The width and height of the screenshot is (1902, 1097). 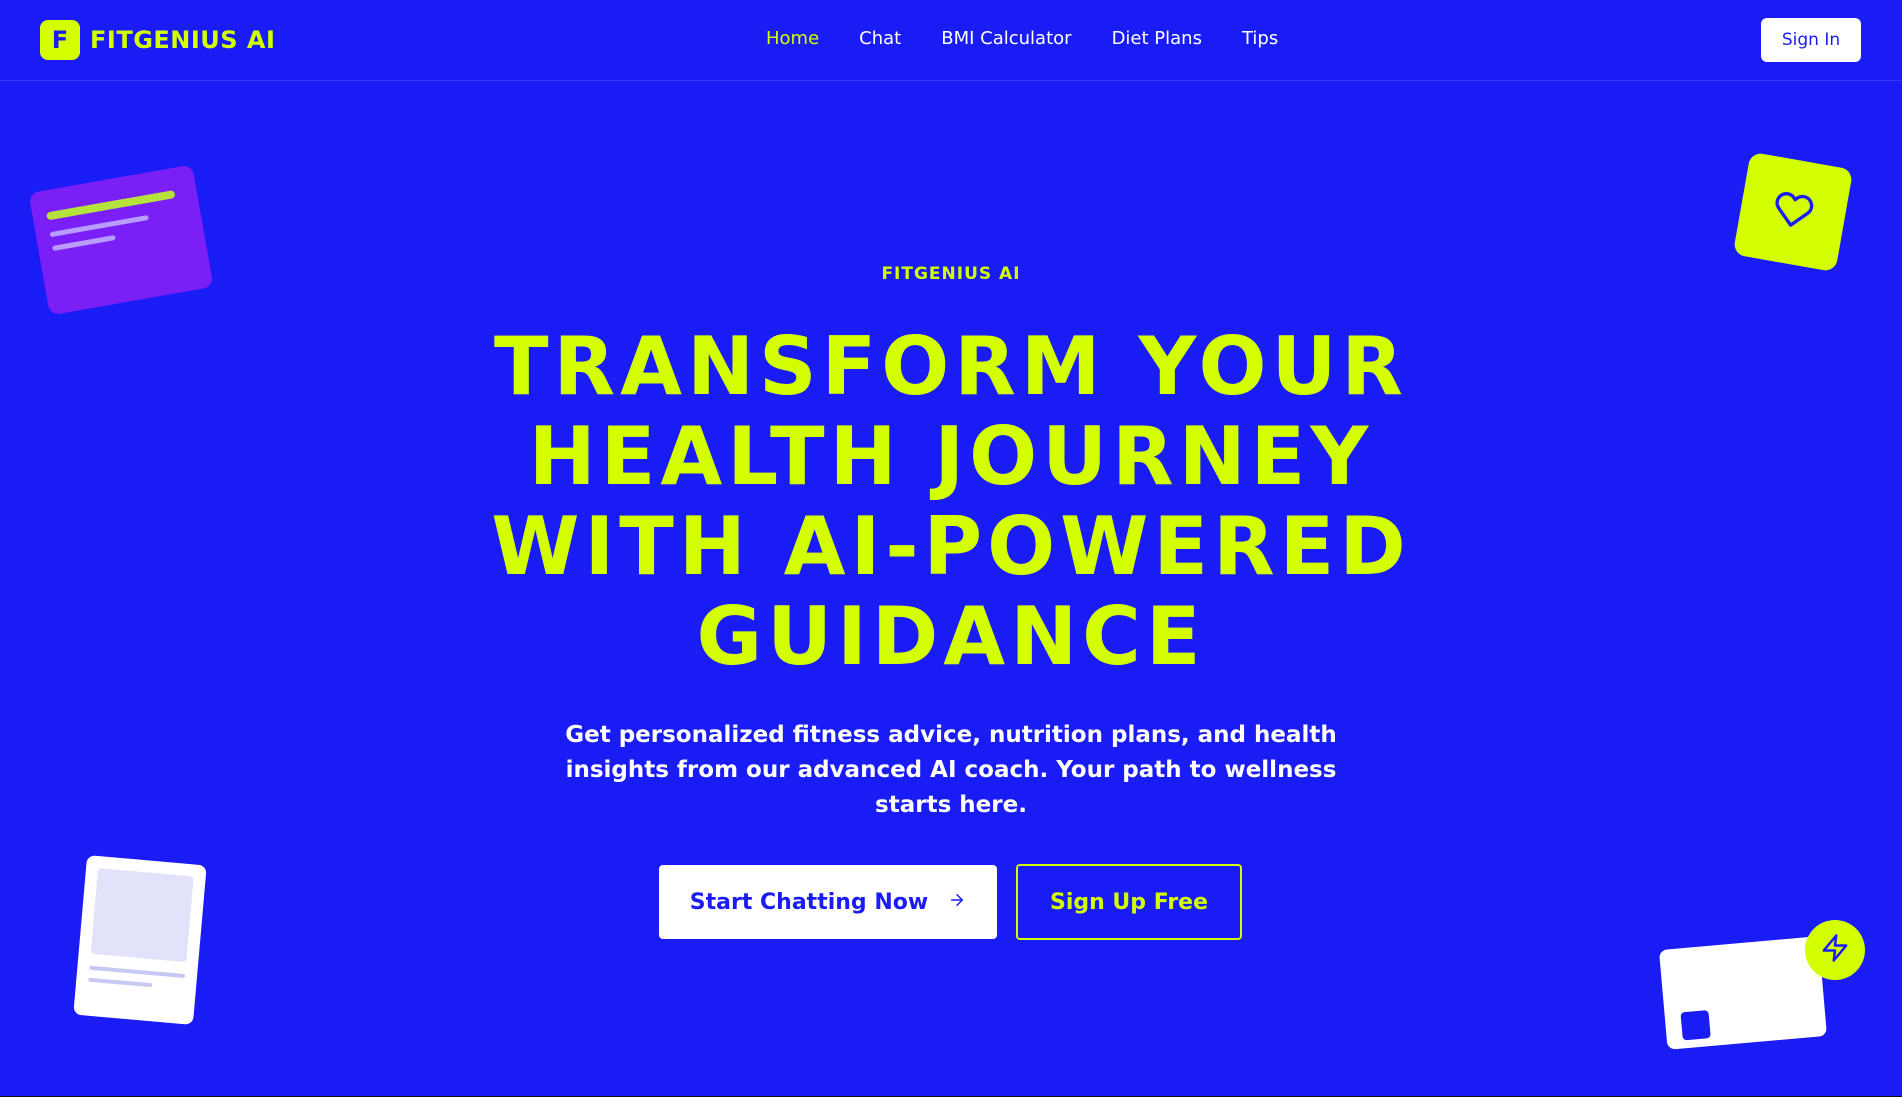 I want to click on decorative-credit-card, so click(x=1743, y=993).